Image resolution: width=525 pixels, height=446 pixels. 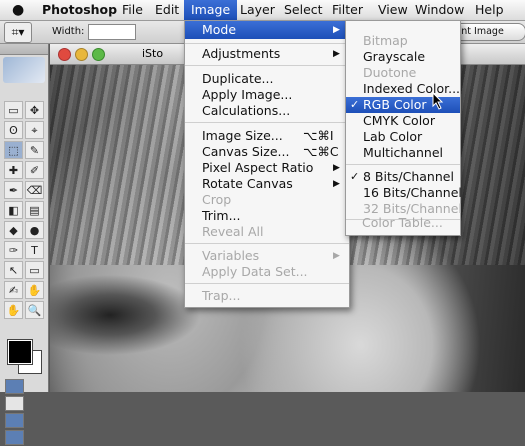 I want to click on pen-tool-icon: ✑, so click(x=13, y=250).